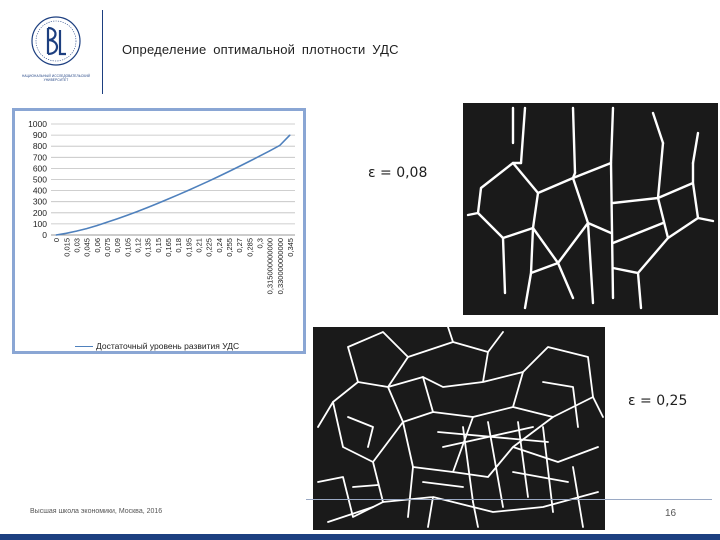  I want to click on y-tick-label: 200, so click(40, 213).